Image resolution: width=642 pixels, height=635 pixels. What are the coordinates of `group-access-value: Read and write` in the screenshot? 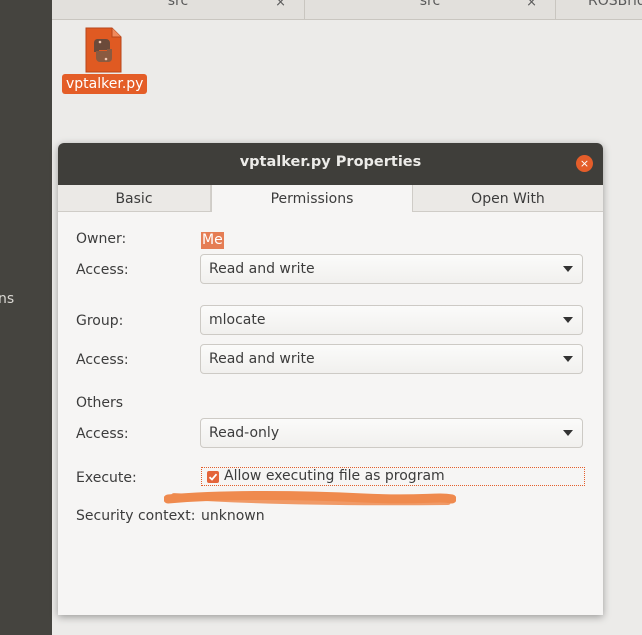 It's located at (262, 359).